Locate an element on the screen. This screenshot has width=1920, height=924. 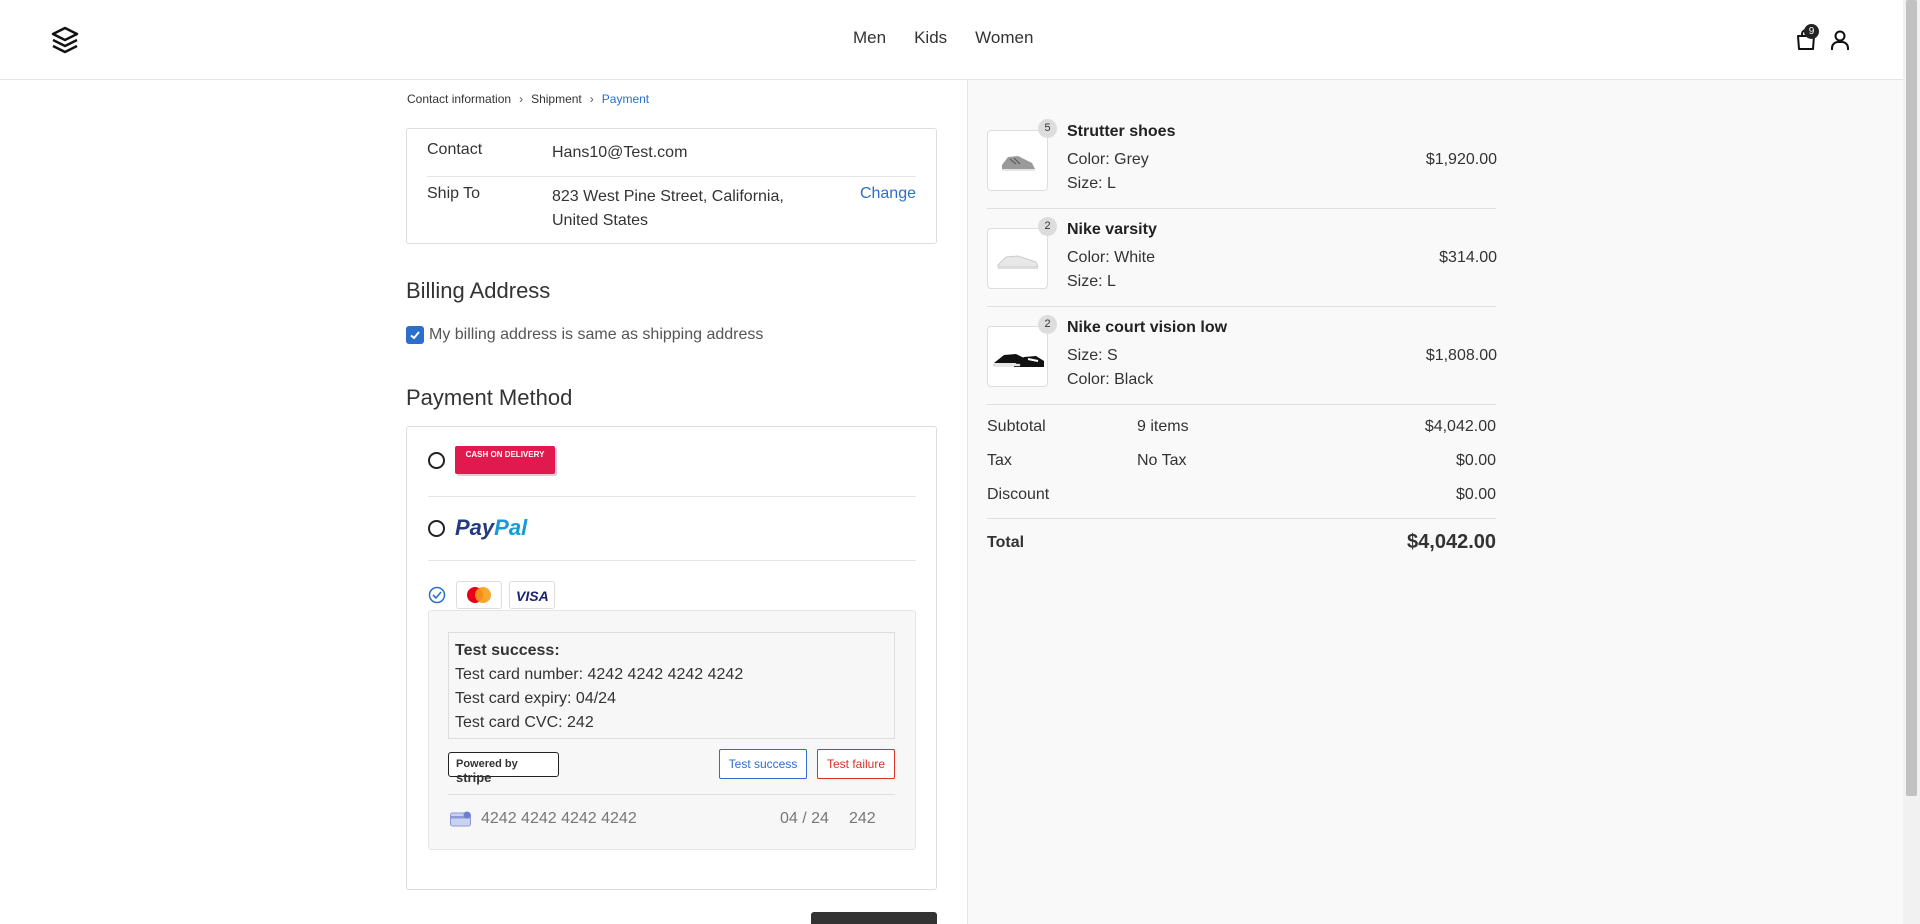
product-name: Strutter shoes is located at coordinates (1121, 131).